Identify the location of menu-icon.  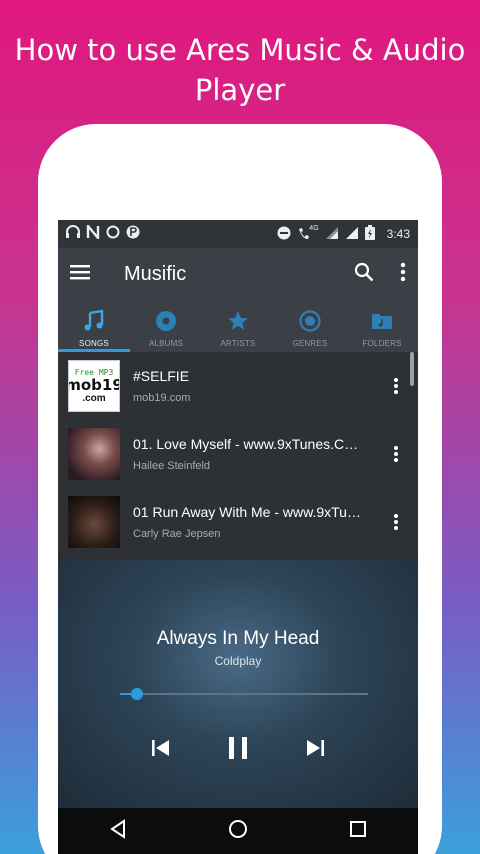
(80, 274).